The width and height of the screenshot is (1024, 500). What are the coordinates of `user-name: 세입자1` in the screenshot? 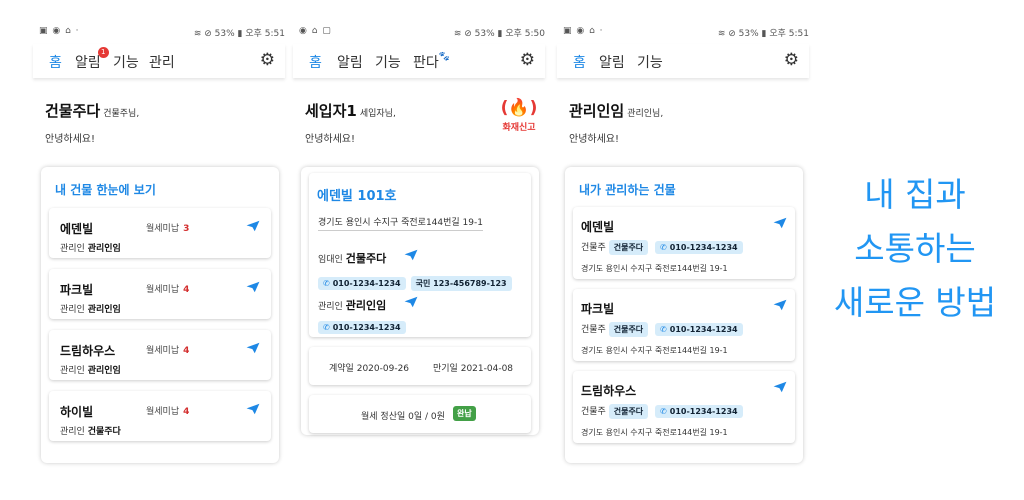 It's located at (331, 111).